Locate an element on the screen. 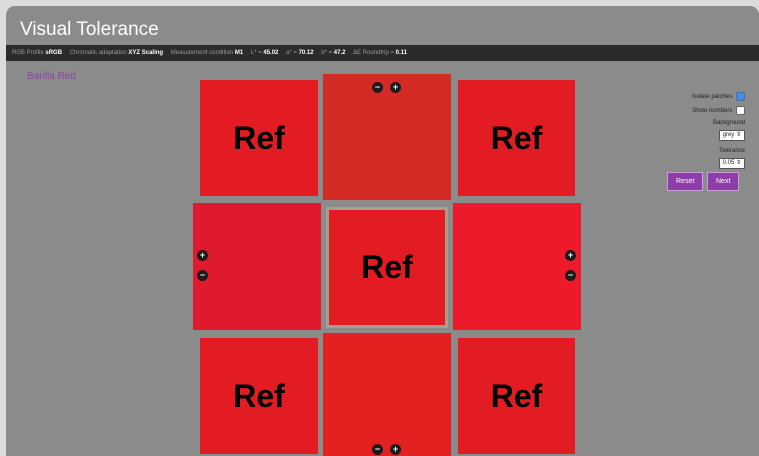  top-minus-button: − is located at coordinates (377, 87).